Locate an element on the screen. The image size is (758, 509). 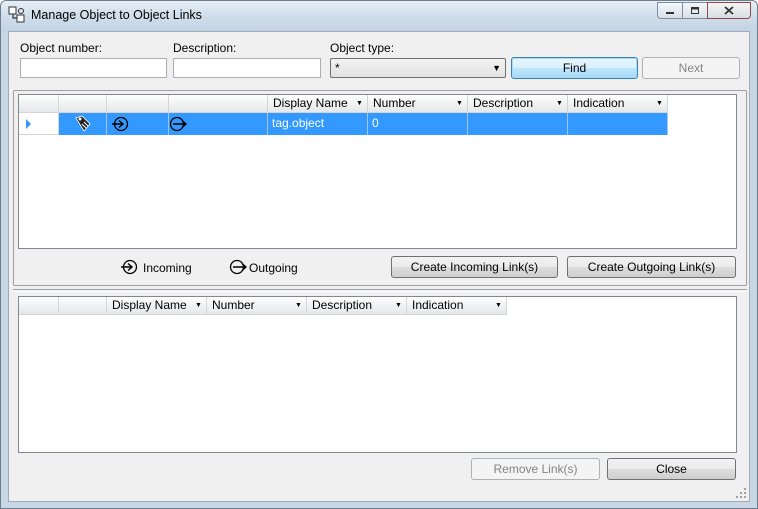
close-icon is located at coordinates (729, 10).